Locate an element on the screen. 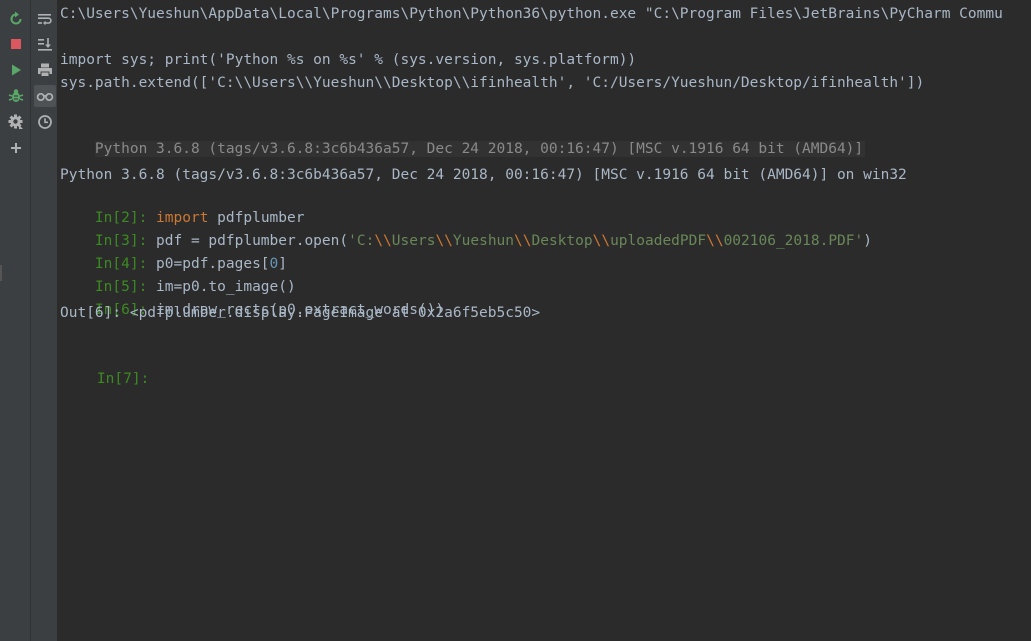  rerun-icon is located at coordinates (16, 18).